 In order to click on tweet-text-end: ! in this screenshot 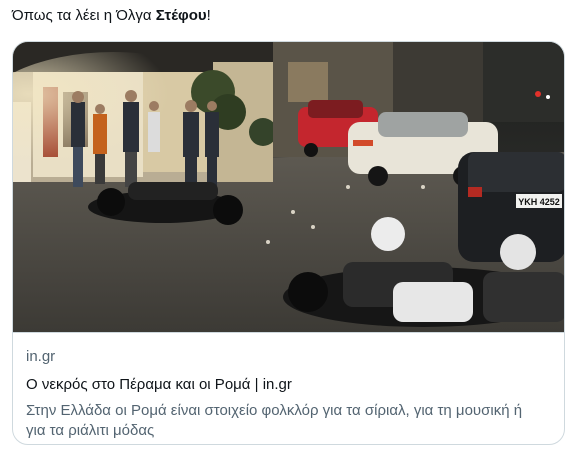, I will do `click(208, 15)`.